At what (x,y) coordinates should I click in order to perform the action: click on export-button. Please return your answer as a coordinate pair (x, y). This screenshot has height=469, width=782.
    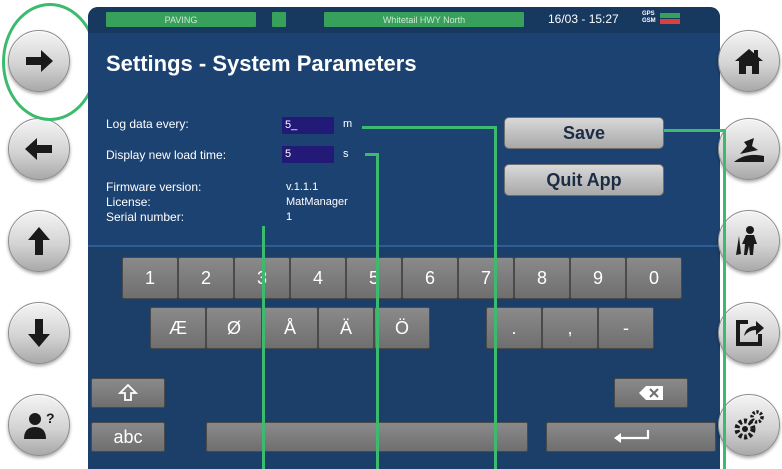
    Looking at the image, I should click on (749, 333).